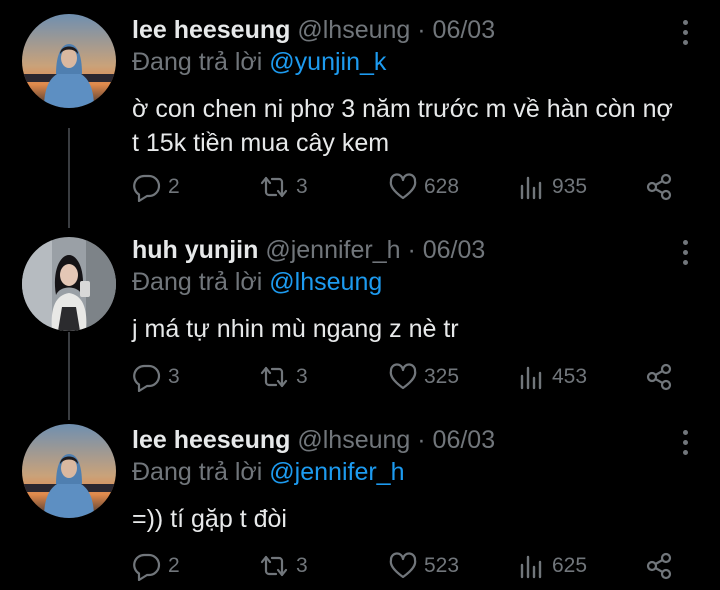  What do you see at coordinates (336, 472) in the screenshot?
I see `reply-mention-link: @jennifer_h` at bounding box center [336, 472].